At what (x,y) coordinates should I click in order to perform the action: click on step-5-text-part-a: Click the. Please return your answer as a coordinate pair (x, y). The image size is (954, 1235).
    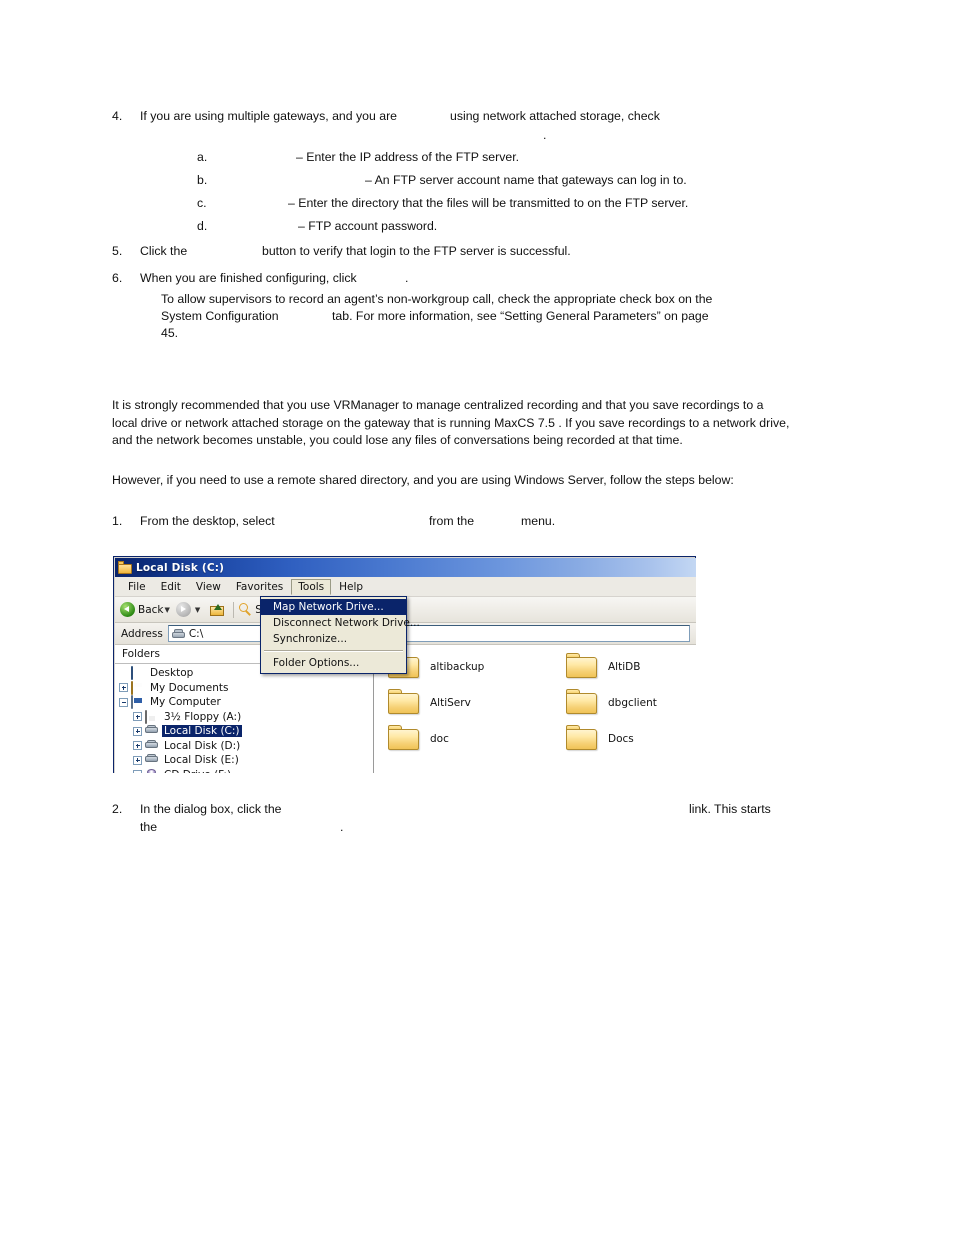
    Looking at the image, I should click on (164, 251).